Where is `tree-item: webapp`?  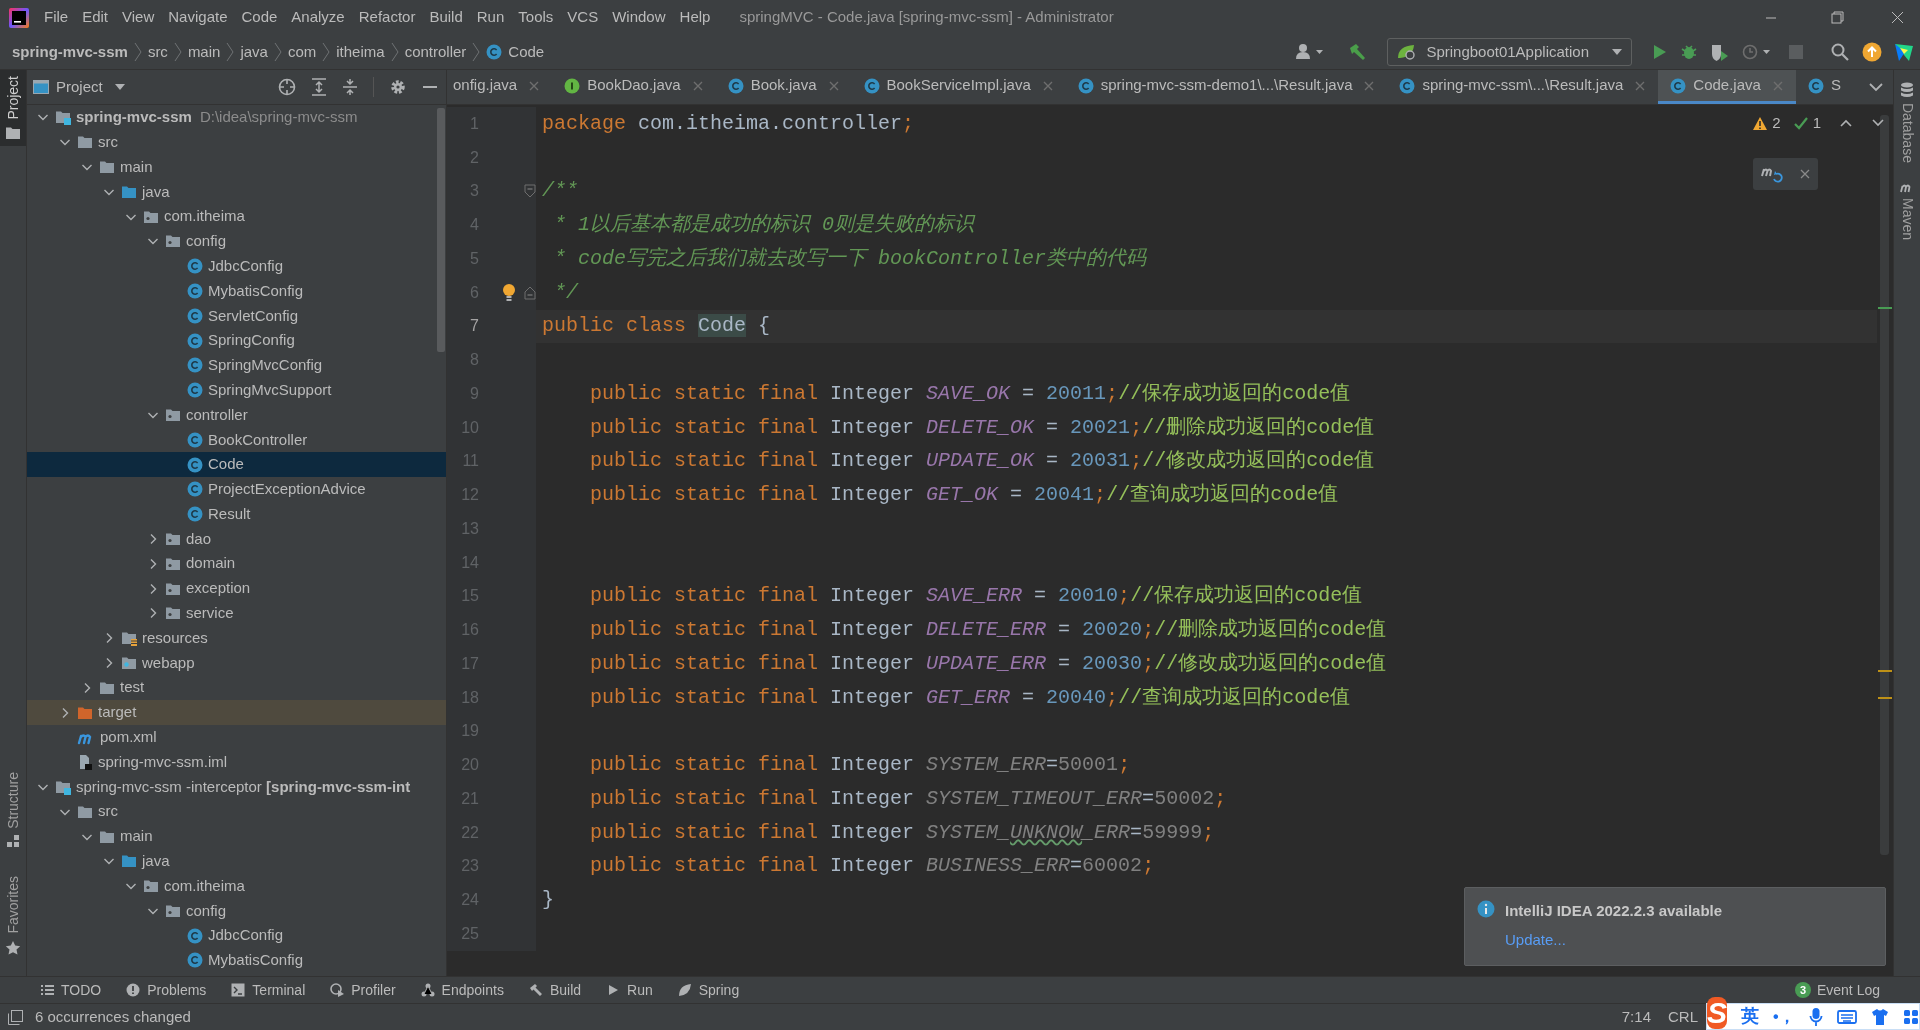
tree-item: webapp is located at coordinates (236, 663).